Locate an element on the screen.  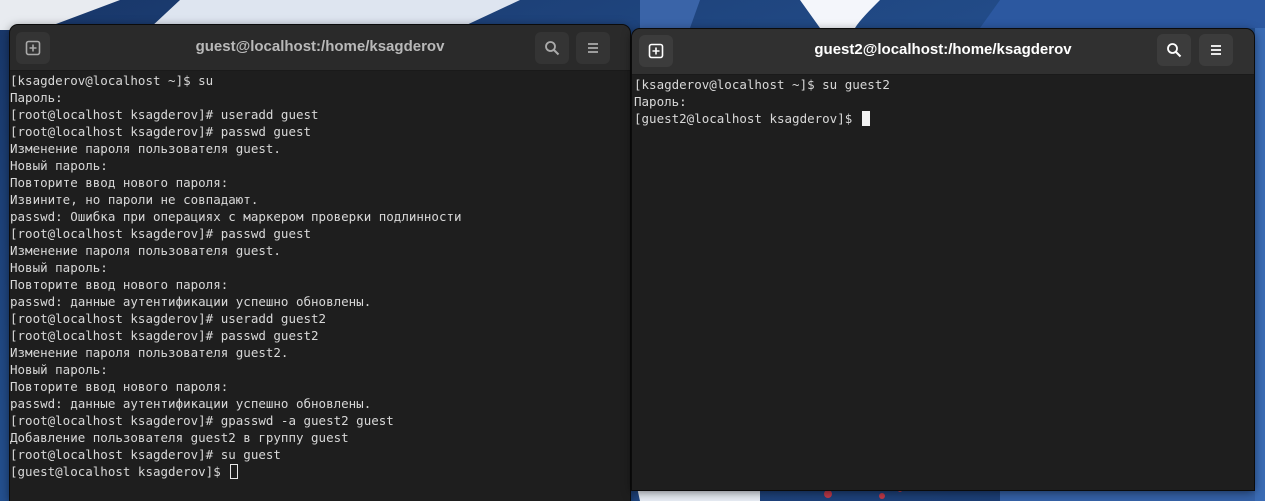
terminal-line: Изменение пароля пользователя guest2. is located at coordinates (149, 352).